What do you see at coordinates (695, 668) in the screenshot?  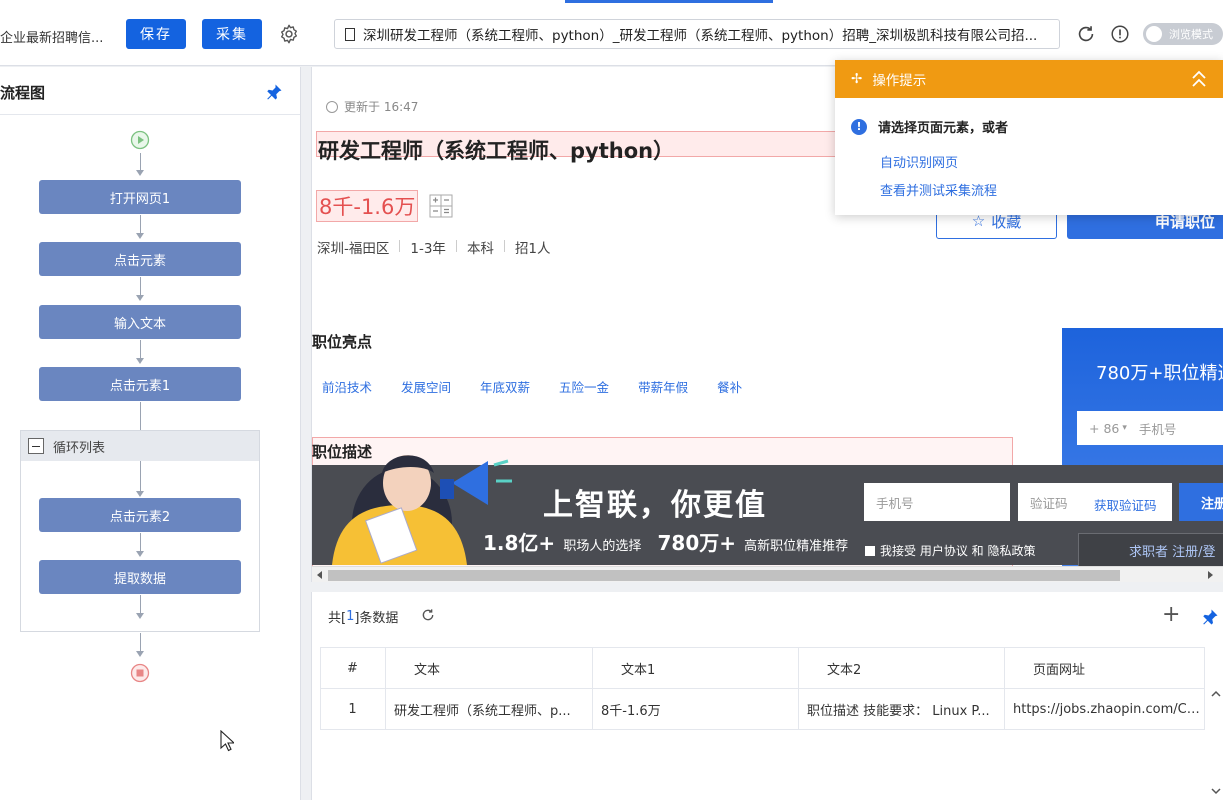 I see `column-header-text1: 文本1` at bounding box center [695, 668].